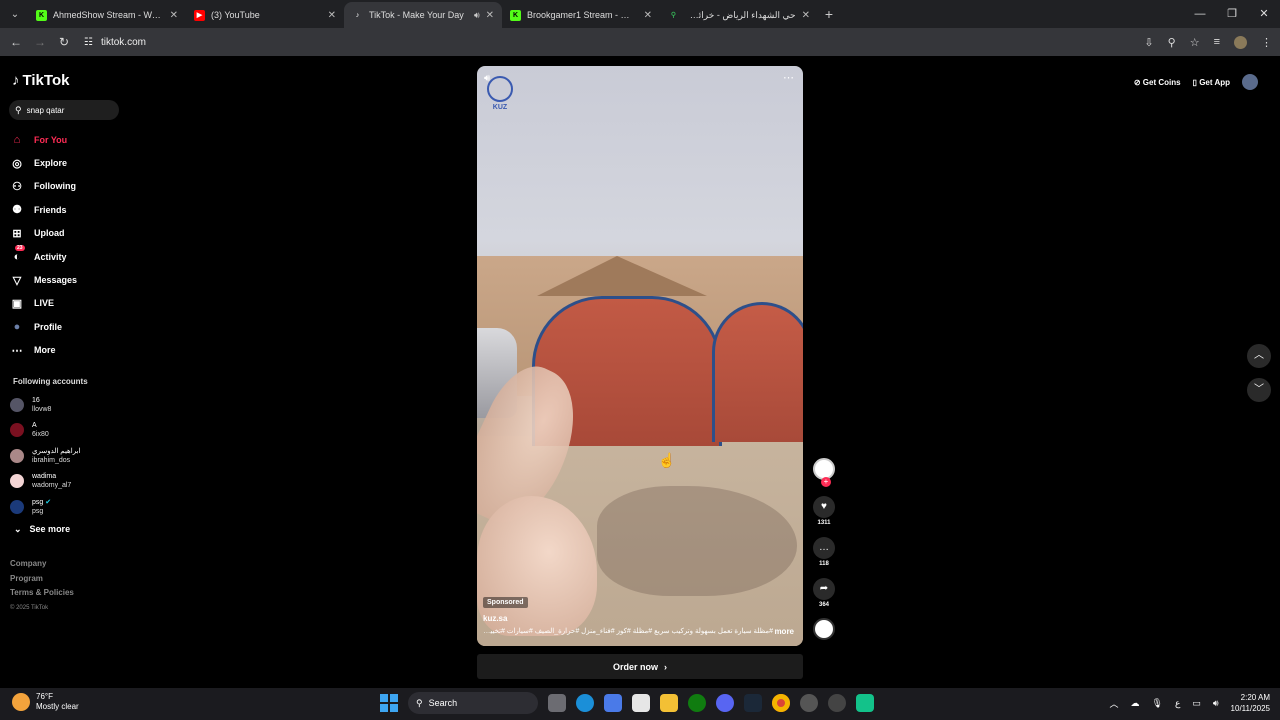 The width and height of the screenshot is (1280, 720). Describe the element at coordinates (1148, 42) in the screenshot. I see `install-icon: ⇩` at that location.